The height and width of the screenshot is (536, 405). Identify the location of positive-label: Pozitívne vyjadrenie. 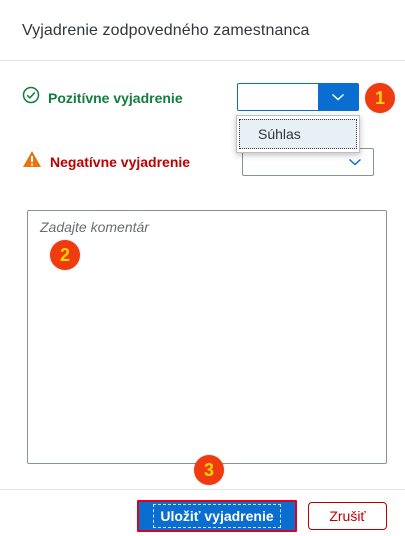
(115, 97).